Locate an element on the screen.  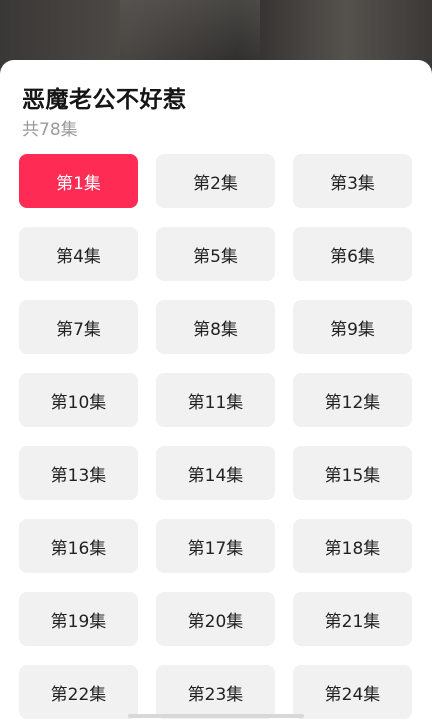
episode-button-10: 第10集 is located at coordinates (78, 400).